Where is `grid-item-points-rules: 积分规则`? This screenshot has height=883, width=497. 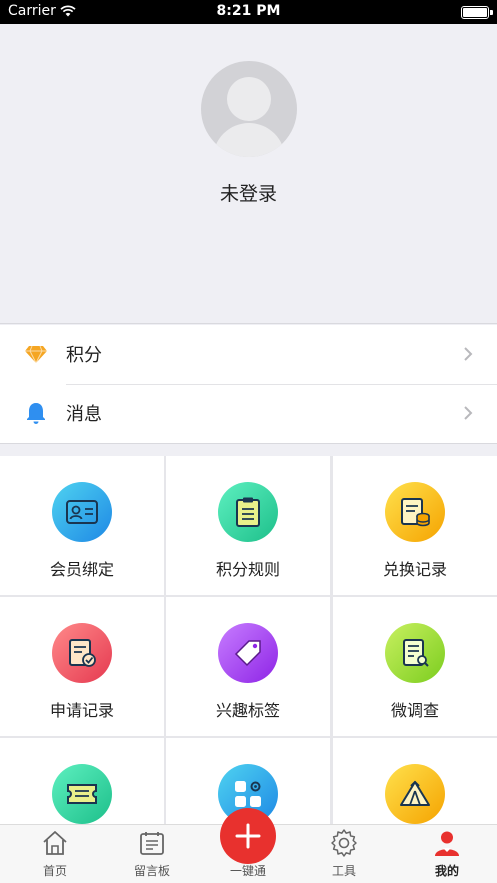 grid-item-points-rules: 积分规则 is located at coordinates (248, 525).